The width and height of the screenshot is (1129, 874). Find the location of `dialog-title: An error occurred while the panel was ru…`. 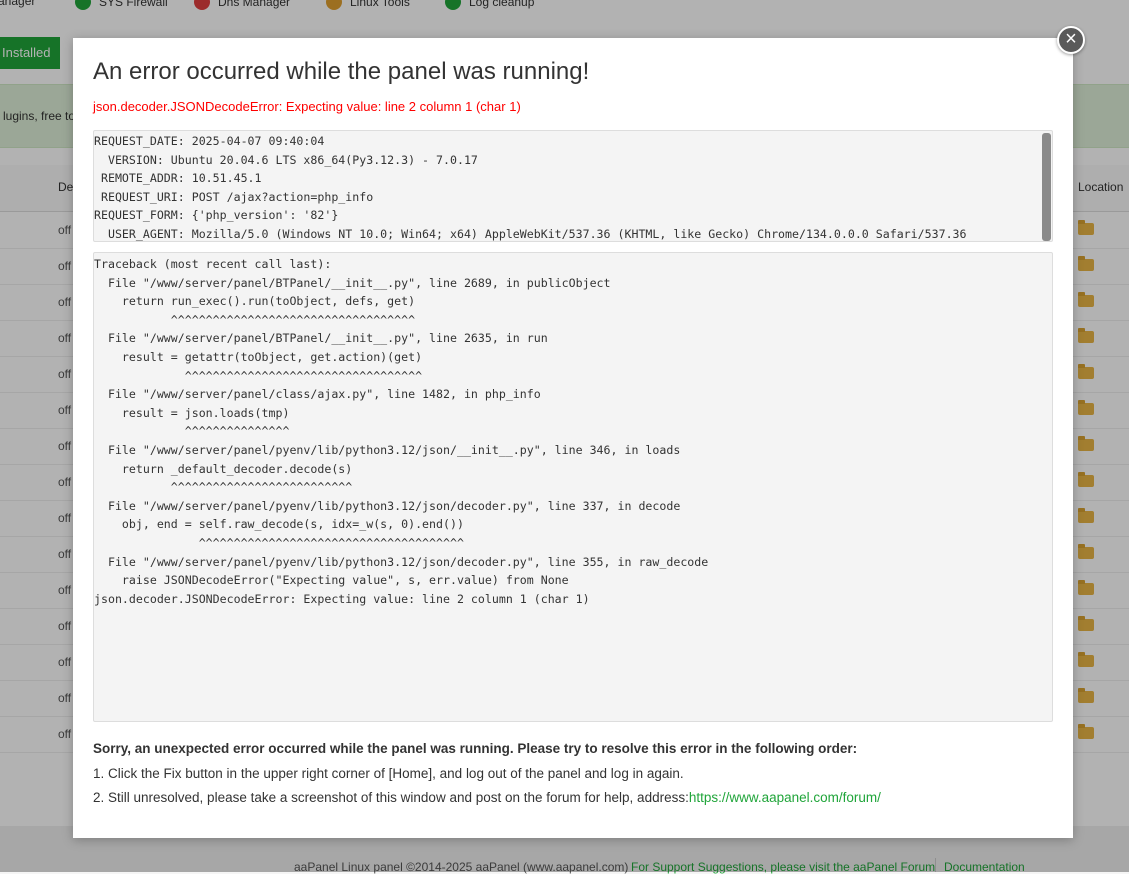

dialog-title: An error occurred while the panel was ru… is located at coordinates (341, 71).